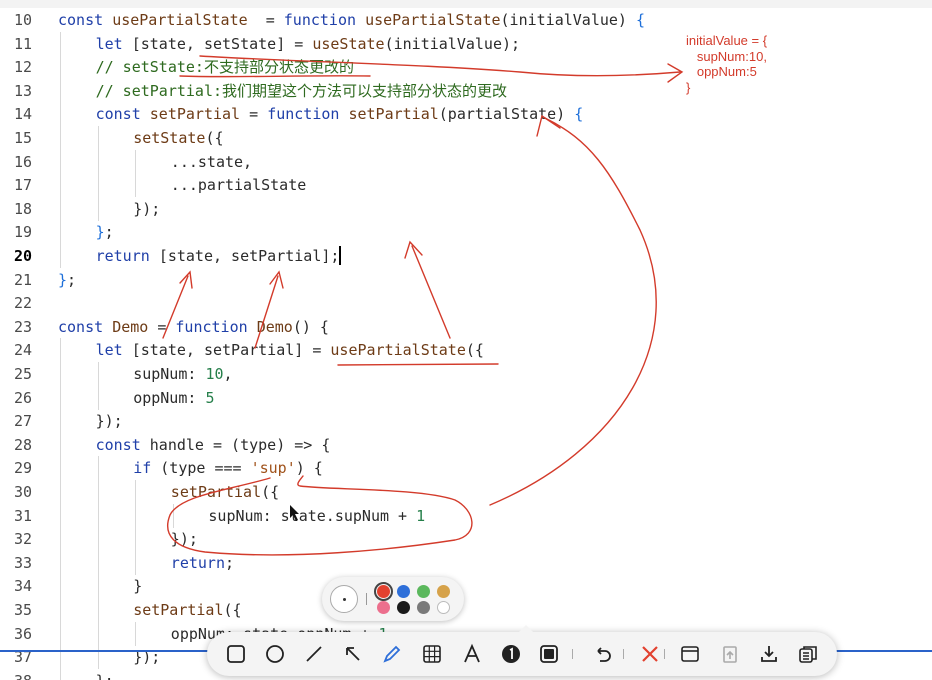  I want to click on code-line: 15 setState({, so click(466, 138).